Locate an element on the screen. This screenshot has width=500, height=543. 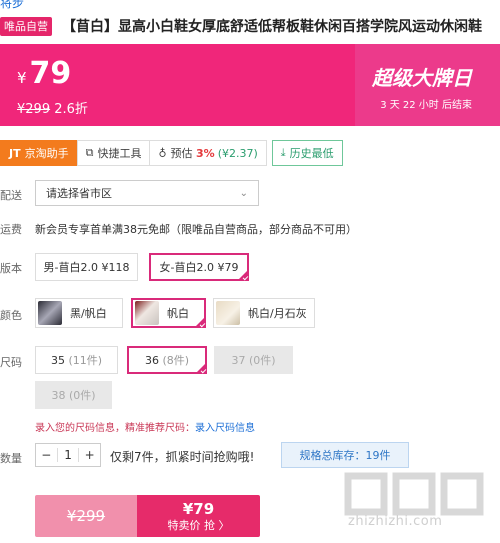
plus-button: + is located at coordinates (89, 455).